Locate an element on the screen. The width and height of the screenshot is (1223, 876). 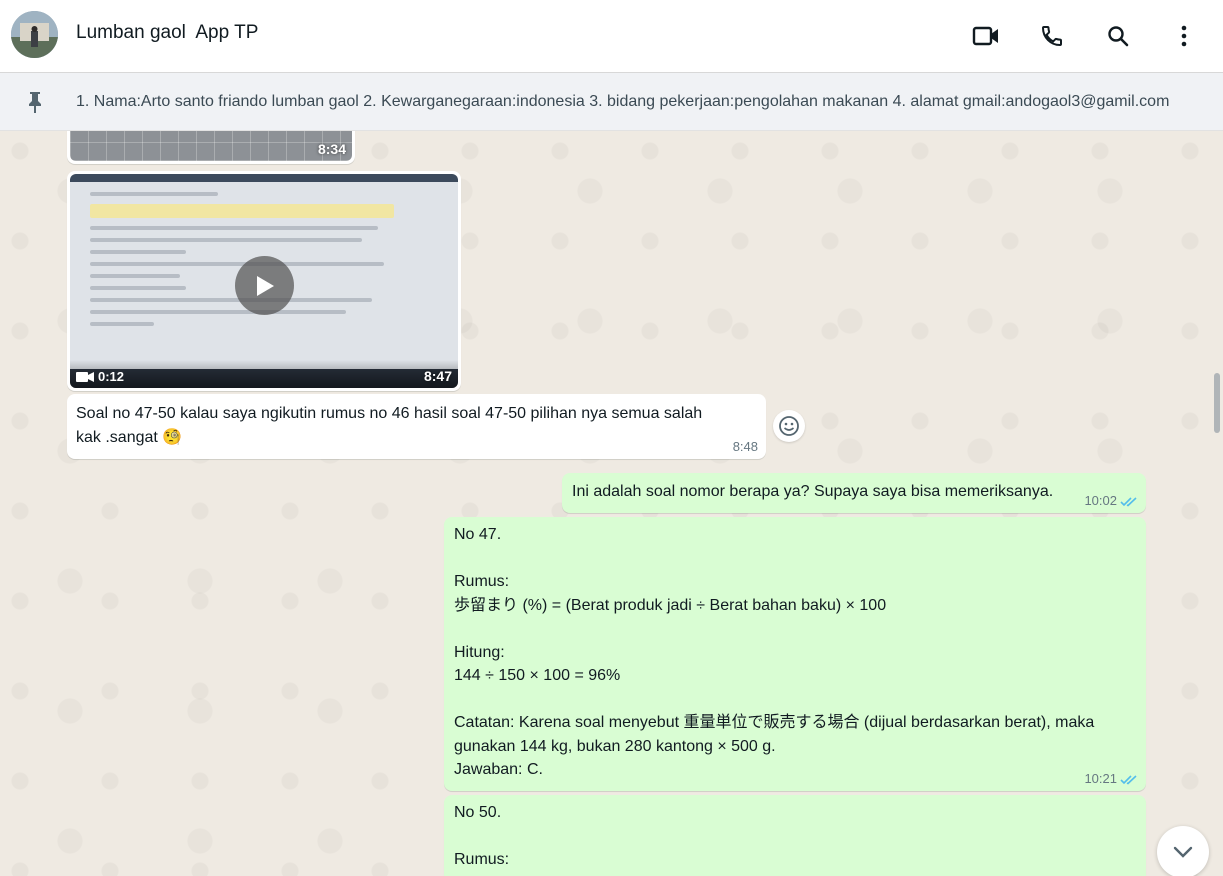
message-time: 8:47 is located at coordinates (437, 376).